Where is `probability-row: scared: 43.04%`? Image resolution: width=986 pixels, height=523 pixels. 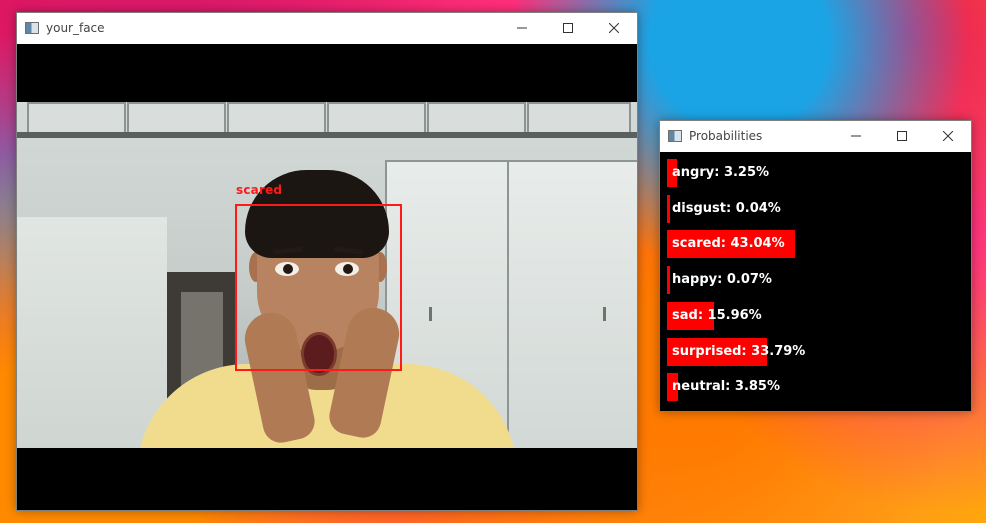
probability-row: scared: 43.04% is located at coordinates (815, 244).